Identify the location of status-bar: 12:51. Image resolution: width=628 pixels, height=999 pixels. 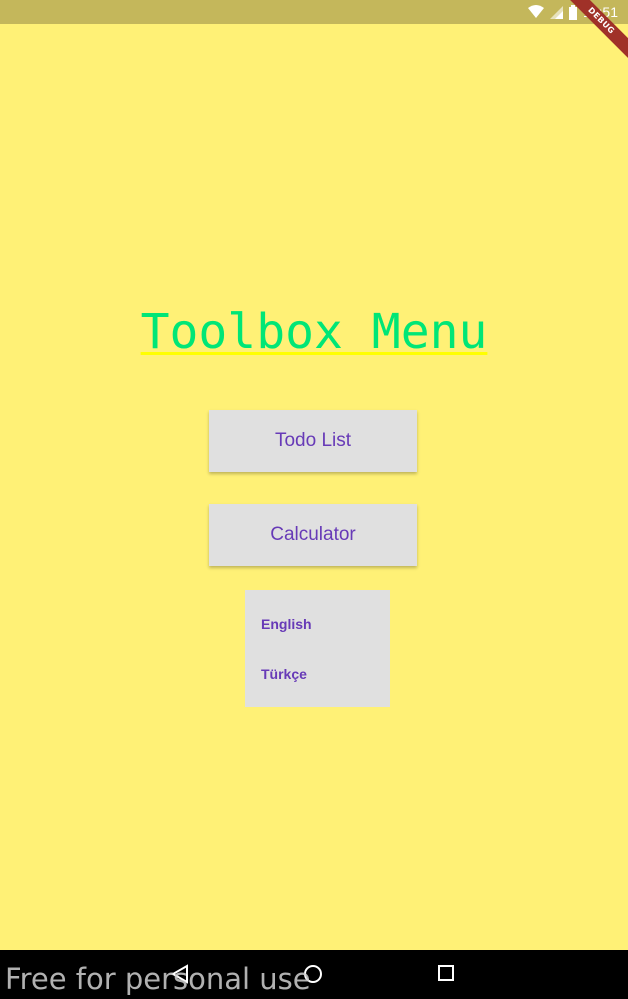
(314, 12).